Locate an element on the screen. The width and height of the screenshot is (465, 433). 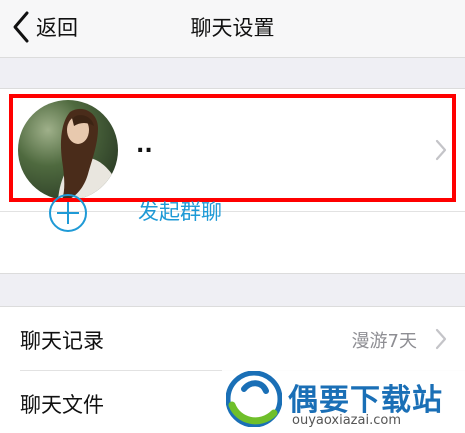
chat-history-label: 聊天记录 is located at coordinates (62, 341).